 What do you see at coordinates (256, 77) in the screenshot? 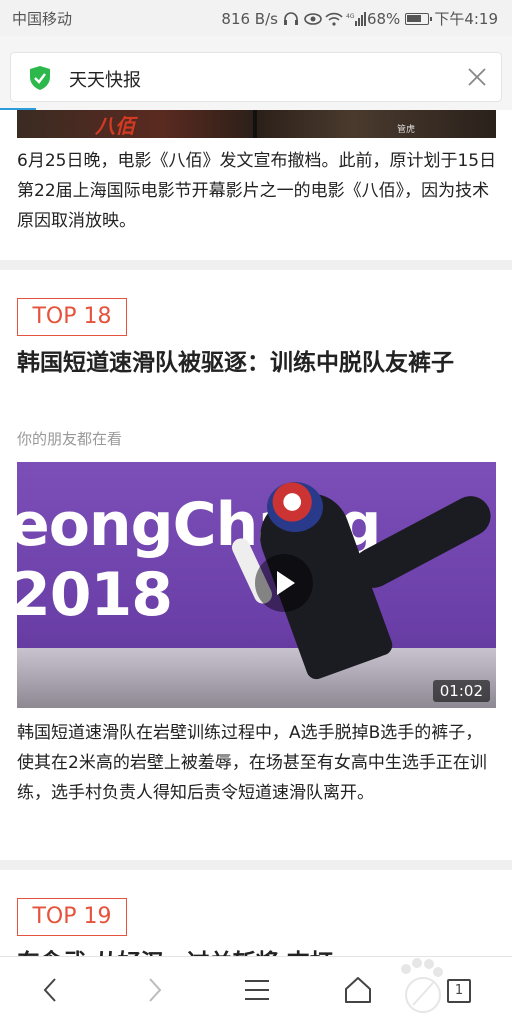
I see `header-card: 天天快报` at bounding box center [256, 77].